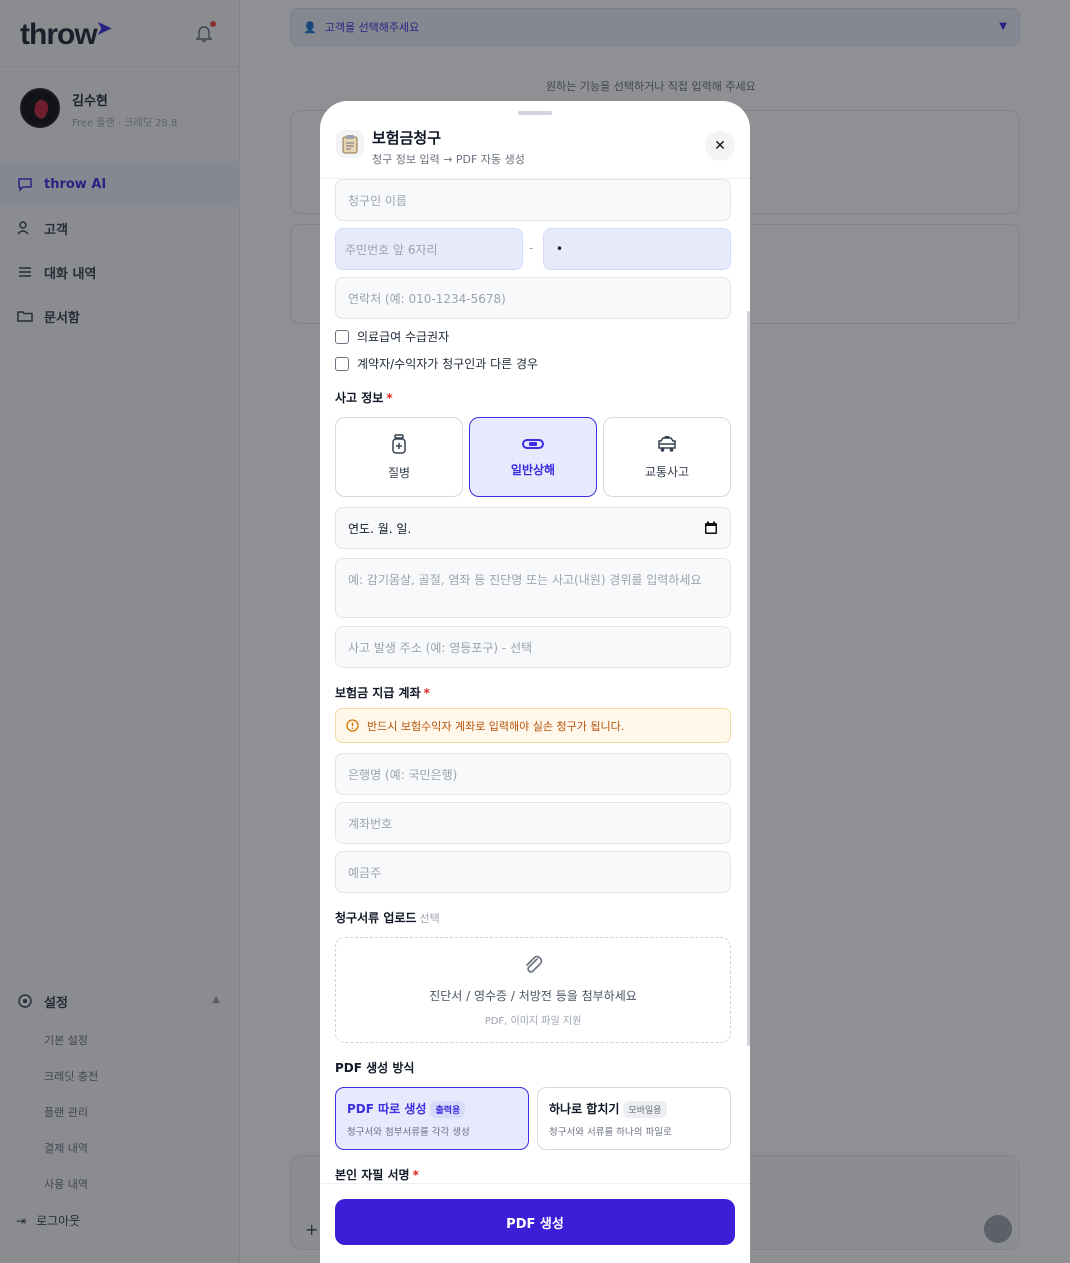  What do you see at coordinates (403, 774) in the screenshot?
I see `placeholder: 은행명 (예: 국민은행)` at bounding box center [403, 774].